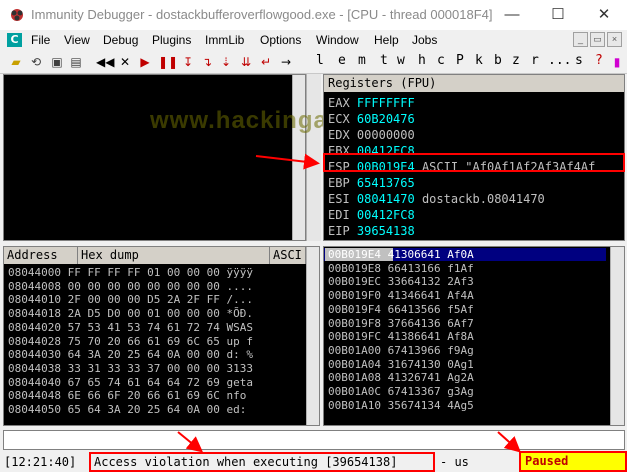 Image resolution: width=627 pixels, height=472 pixels. What do you see at coordinates (287, 161) in the screenshot?
I see `esp-arrow` at bounding box center [287, 161].